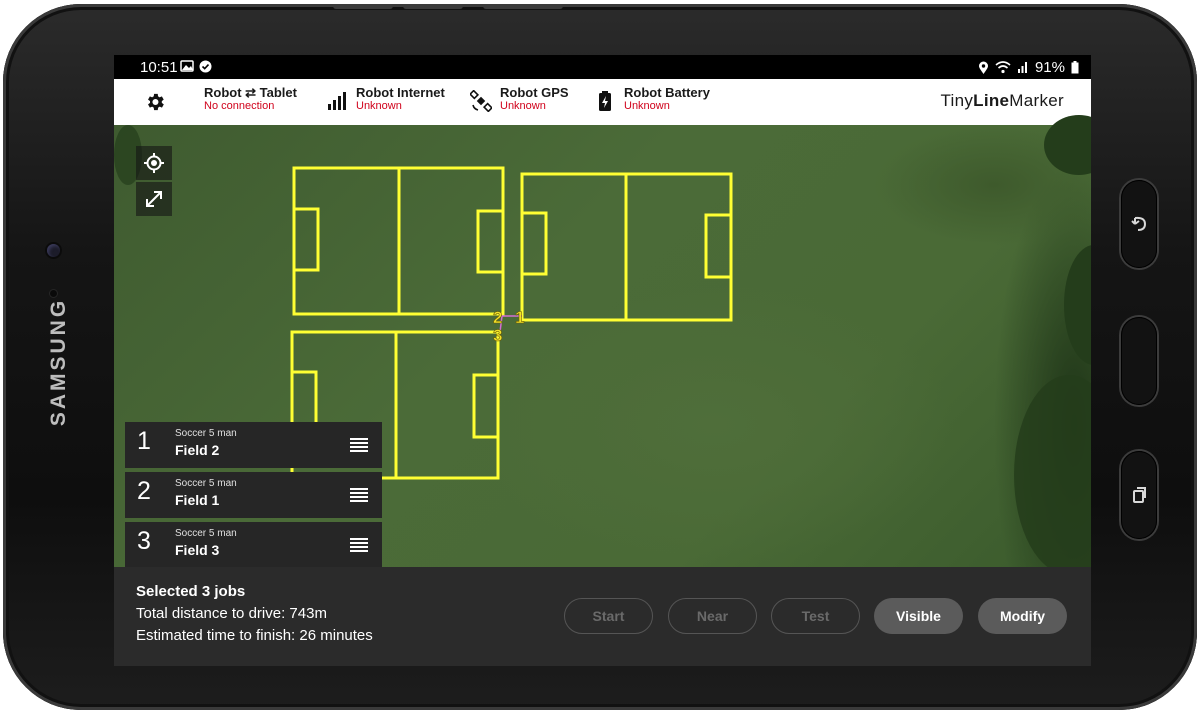 This screenshot has height=715, width=1200. What do you see at coordinates (815, 616) in the screenshot?
I see `test-button: Test` at bounding box center [815, 616].